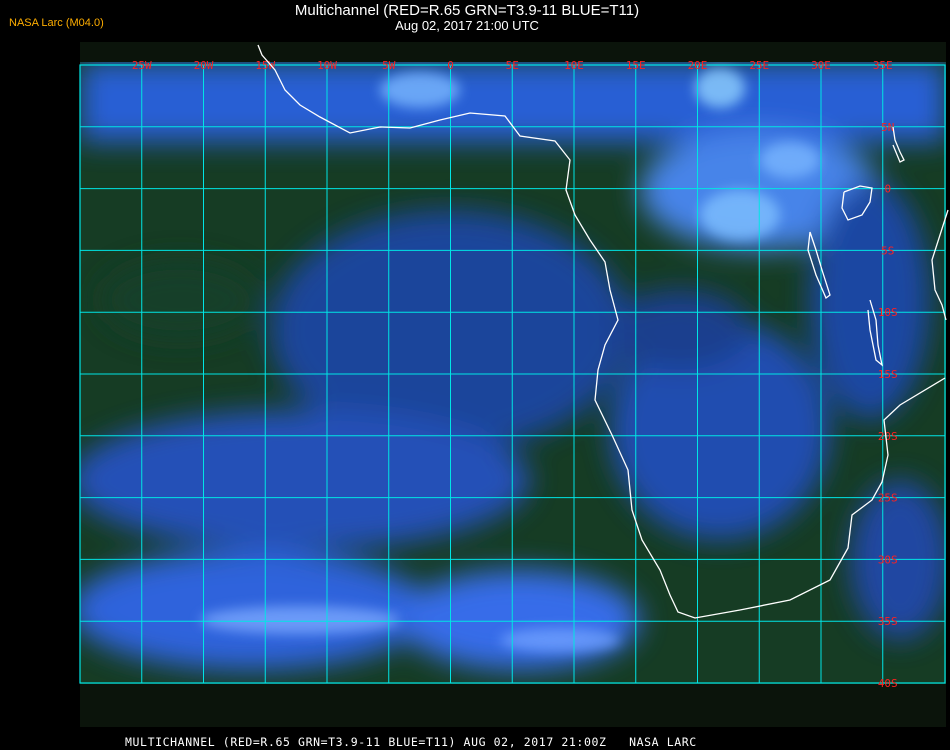 The image size is (950, 750). What do you see at coordinates (888, 436) in the screenshot?
I see `latitude-label: 20S` at bounding box center [888, 436].